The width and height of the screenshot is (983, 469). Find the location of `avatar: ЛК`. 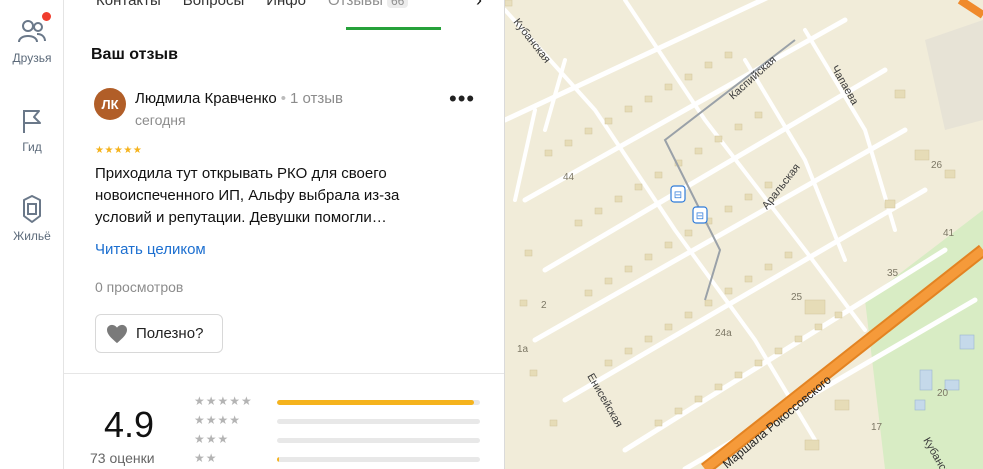

avatar: ЛК is located at coordinates (110, 104).